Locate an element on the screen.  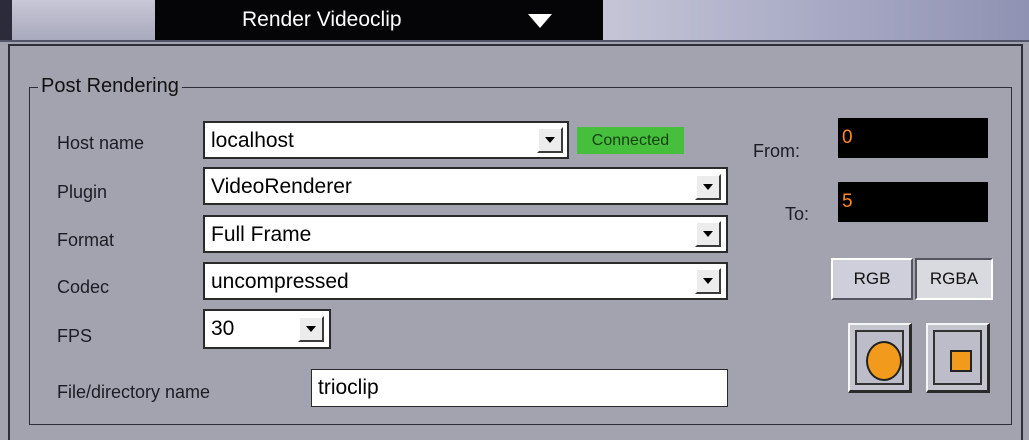
plugin-value: VideoRenderer is located at coordinates (281, 186).